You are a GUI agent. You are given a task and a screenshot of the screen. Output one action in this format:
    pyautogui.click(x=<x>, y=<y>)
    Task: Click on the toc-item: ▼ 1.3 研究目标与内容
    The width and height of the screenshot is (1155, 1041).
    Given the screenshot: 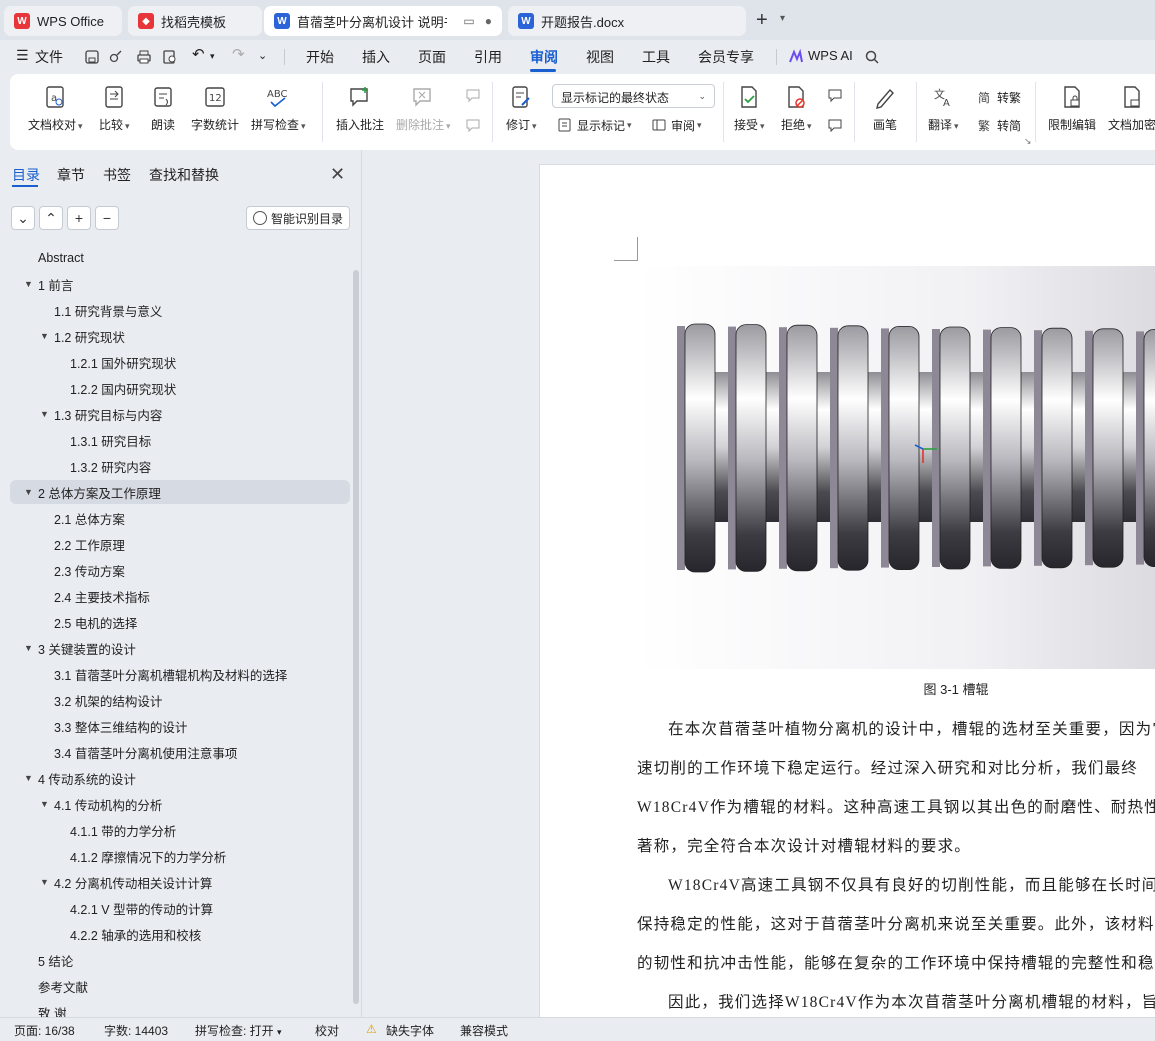 What is the action you would take?
    pyautogui.click(x=180, y=414)
    